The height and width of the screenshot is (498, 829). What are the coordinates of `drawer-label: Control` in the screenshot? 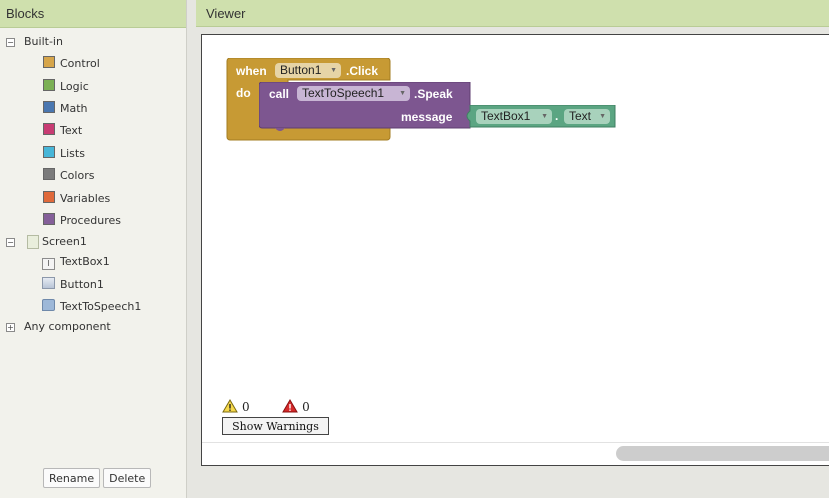 It's located at (80, 63).